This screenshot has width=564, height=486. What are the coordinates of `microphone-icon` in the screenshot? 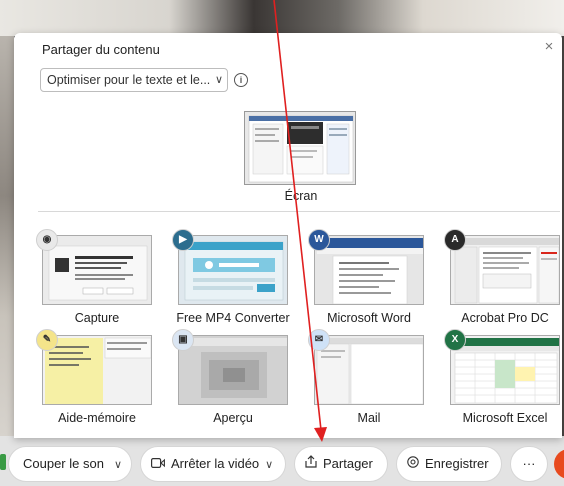 It's located at (3, 462).